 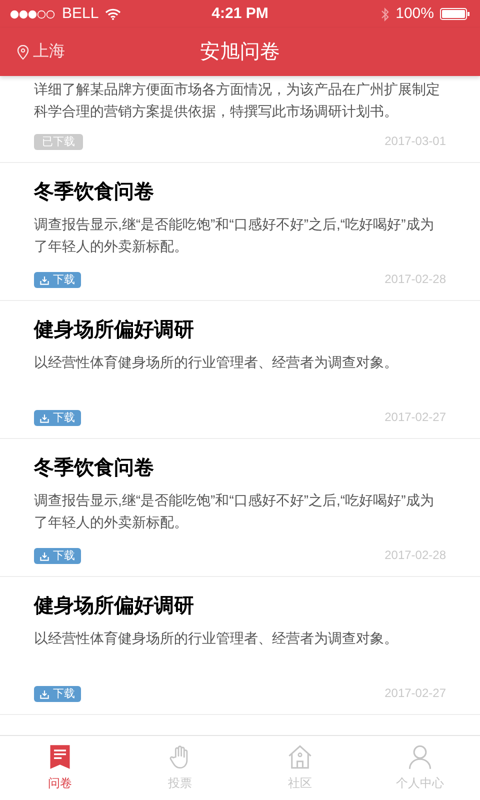 I want to click on wifi-icon, so click(x=112, y=14).